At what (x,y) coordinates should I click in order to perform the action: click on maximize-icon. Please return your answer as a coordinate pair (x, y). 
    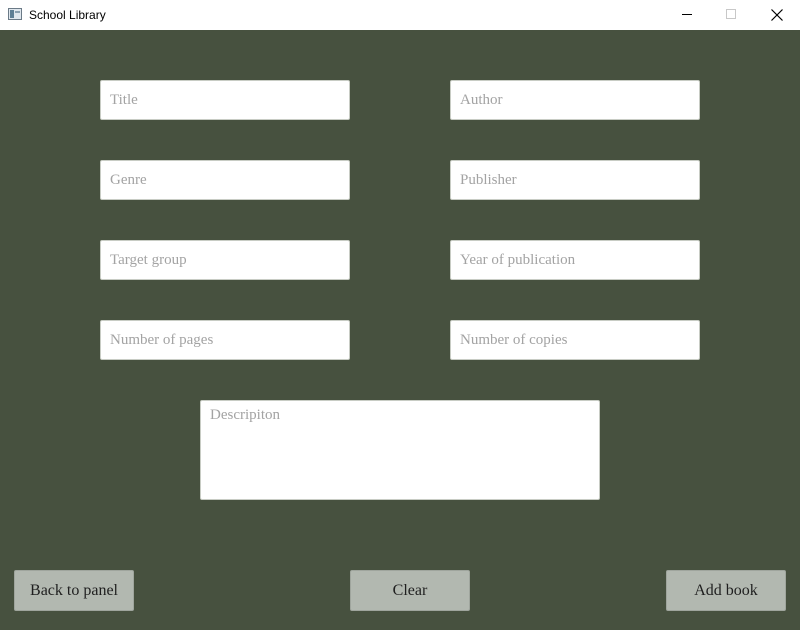
    Looking at the image, I should click on (731, 14).